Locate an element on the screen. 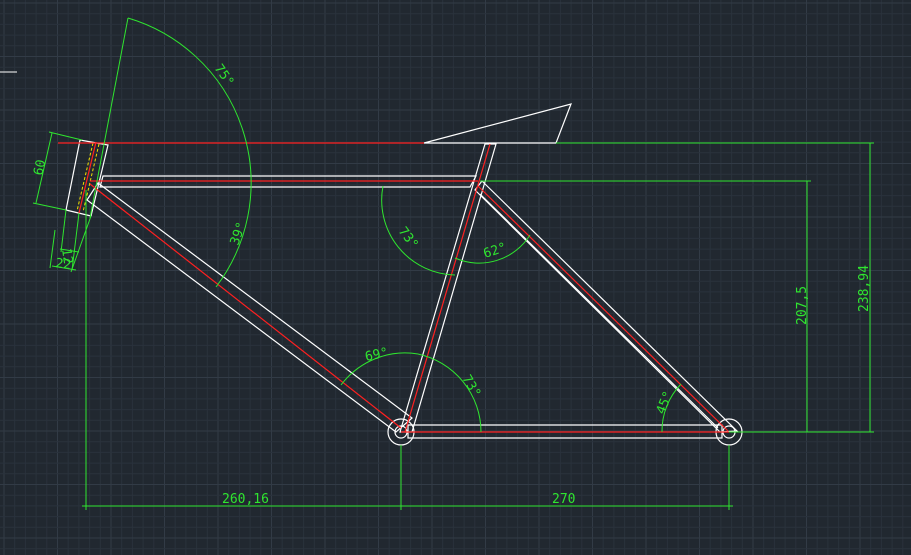 The image size is (911, 555). dim-head-tube-width: 22 is located at coordinates (63, 264).